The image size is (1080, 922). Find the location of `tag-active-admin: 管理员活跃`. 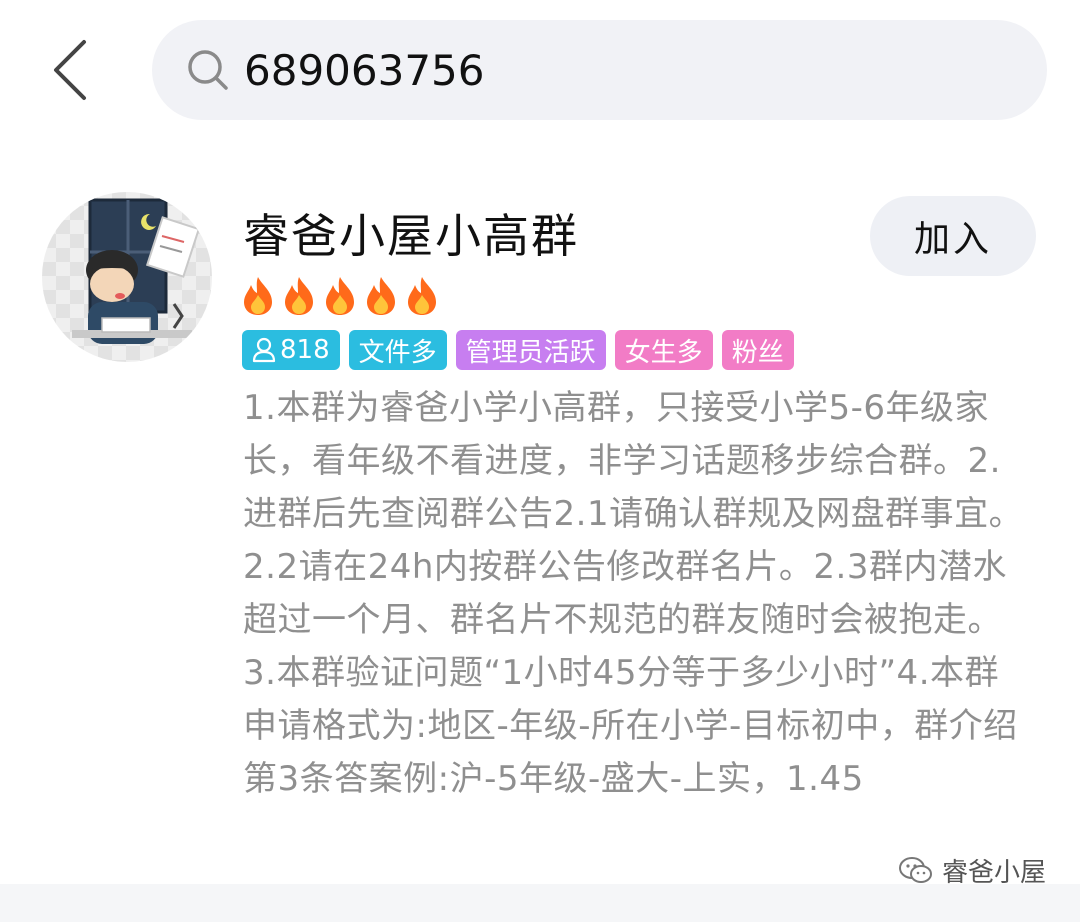

tag-active-admin: 管理员活跃 is located at coordinates (530, 350).